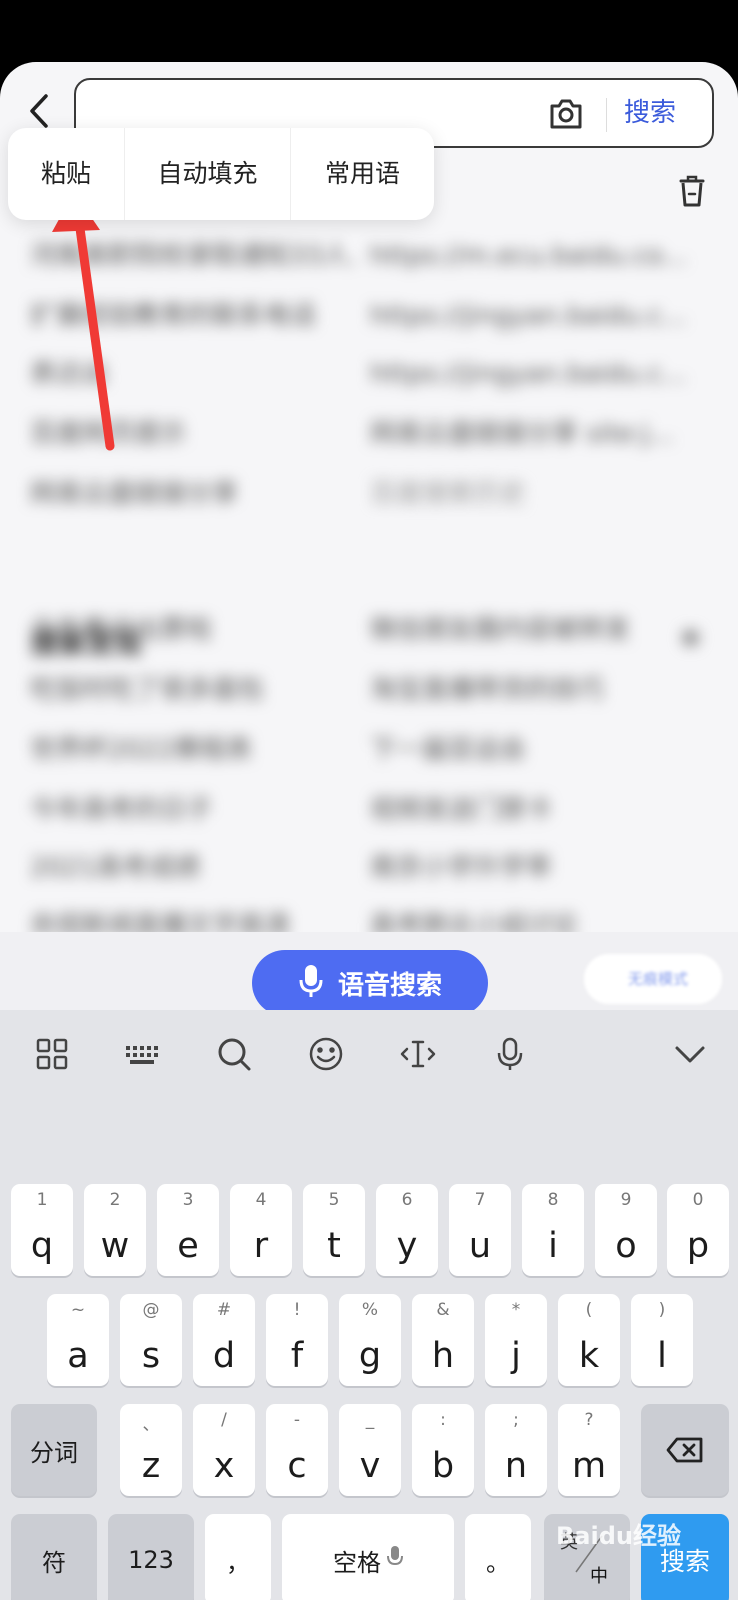 This screenshot has width=738, height=1600. I want to click on hot-search-item: 南京小学升学率, so click(535, 868).